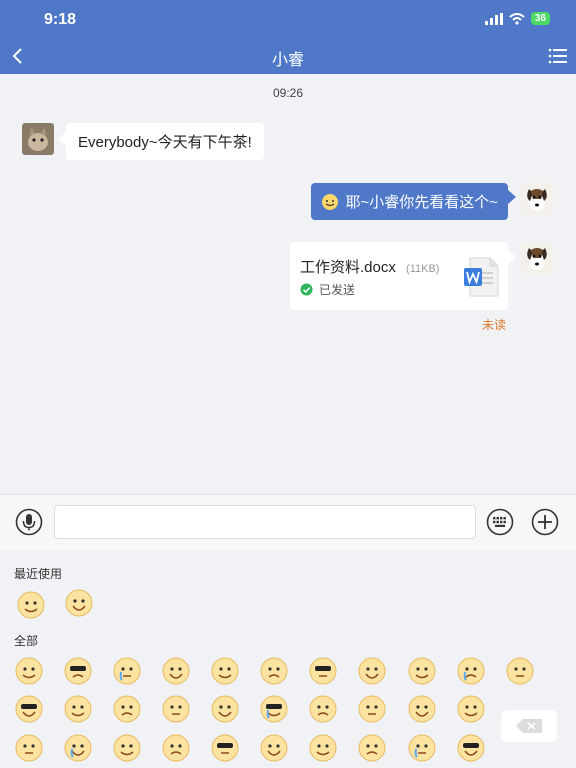 This screenshot has height=768, width=576. What do you see at coordinates (79, 603) in the screenshot?
I see `ok-hand-emoji-icon` at bounding box center [79, 603].